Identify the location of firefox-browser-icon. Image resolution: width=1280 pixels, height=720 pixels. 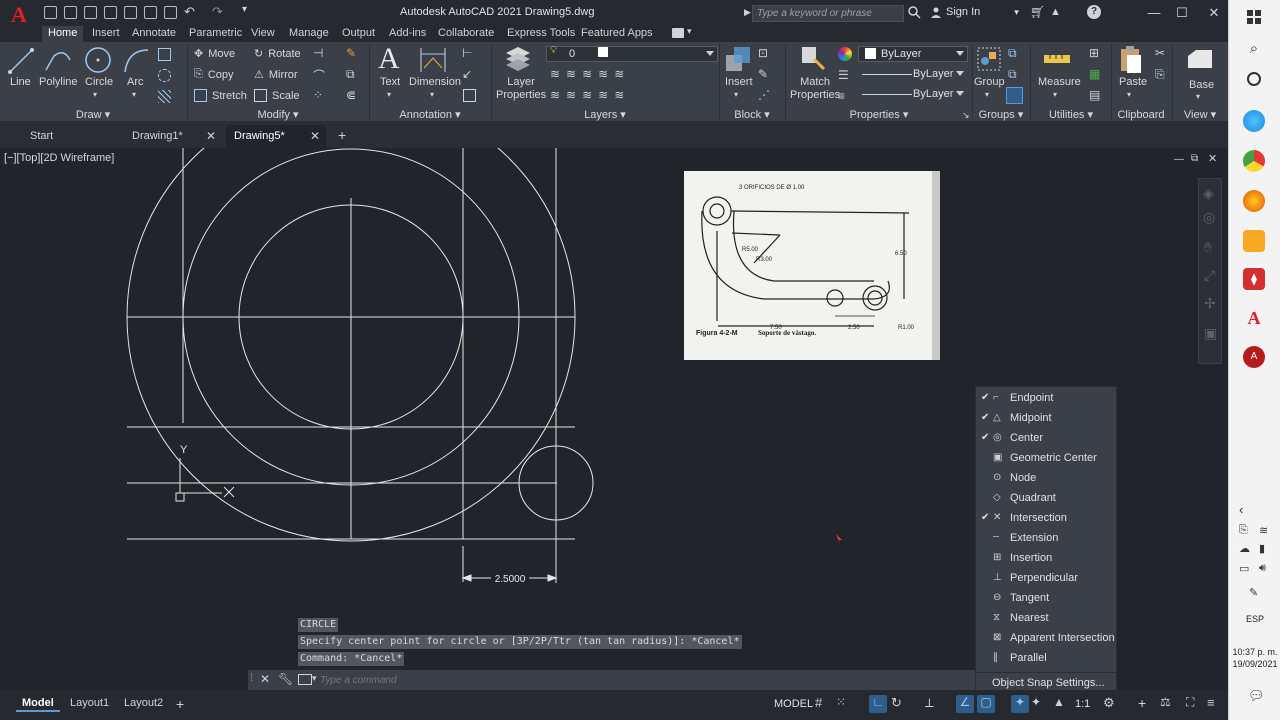
(1254, 201).